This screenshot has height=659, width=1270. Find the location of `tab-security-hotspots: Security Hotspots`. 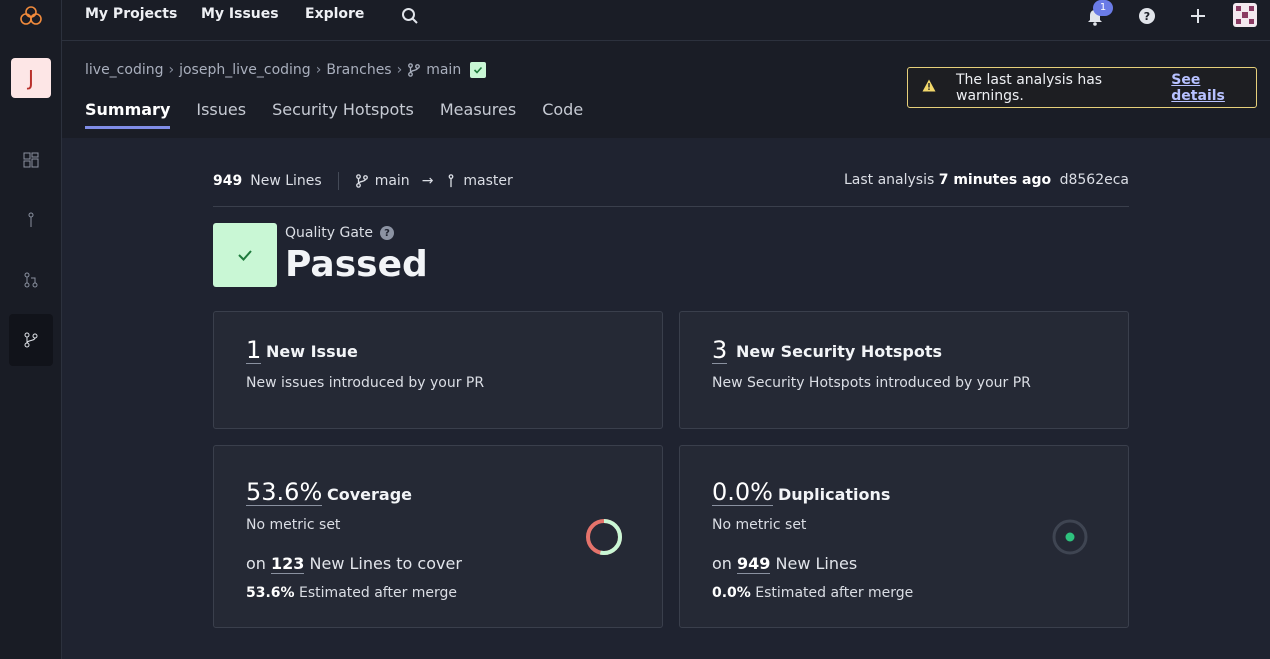

tab-security-hotspots: Security Hotspots is located at coordinates (343, 114).